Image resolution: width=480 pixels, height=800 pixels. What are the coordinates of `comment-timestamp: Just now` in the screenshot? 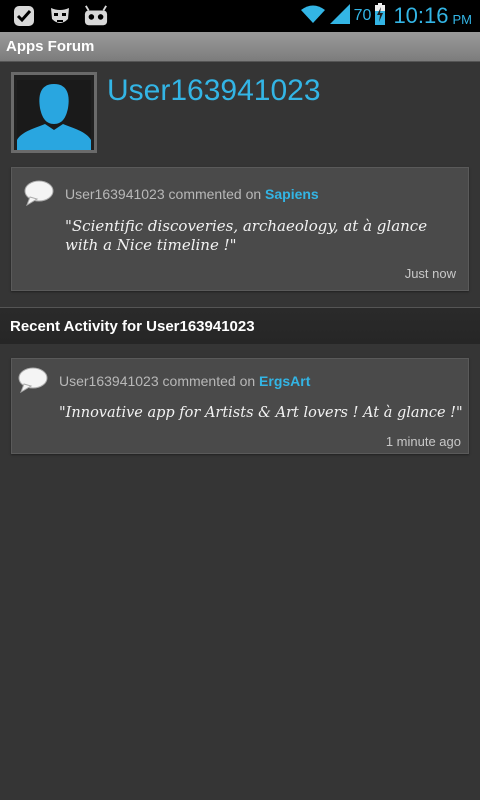 It's located at (430, 273).